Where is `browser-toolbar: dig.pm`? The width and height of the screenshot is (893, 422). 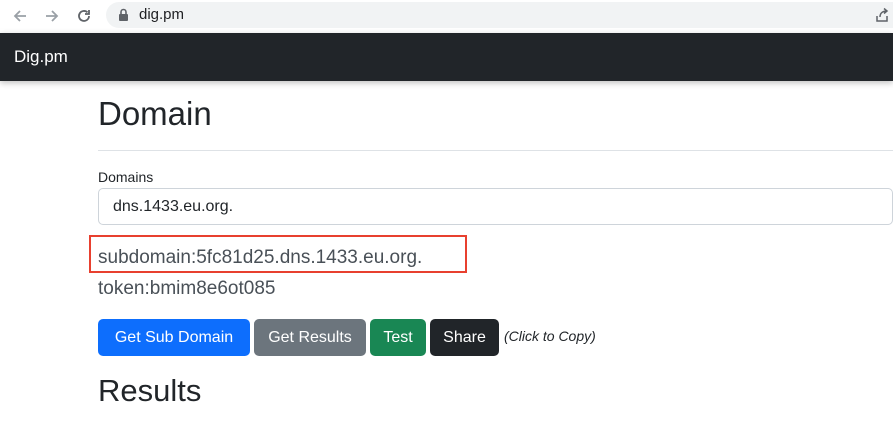 browser-toolbar: dig.pm is located at coordinates (446, 16).